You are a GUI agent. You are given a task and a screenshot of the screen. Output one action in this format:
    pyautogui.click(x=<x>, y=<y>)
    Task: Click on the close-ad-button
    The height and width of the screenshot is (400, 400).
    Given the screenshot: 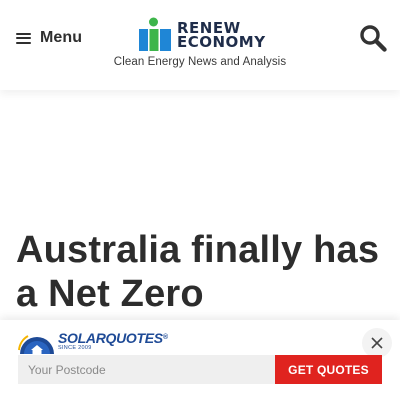 What is the action you would take?
    pyautogui.click(x=377, y=343)
    